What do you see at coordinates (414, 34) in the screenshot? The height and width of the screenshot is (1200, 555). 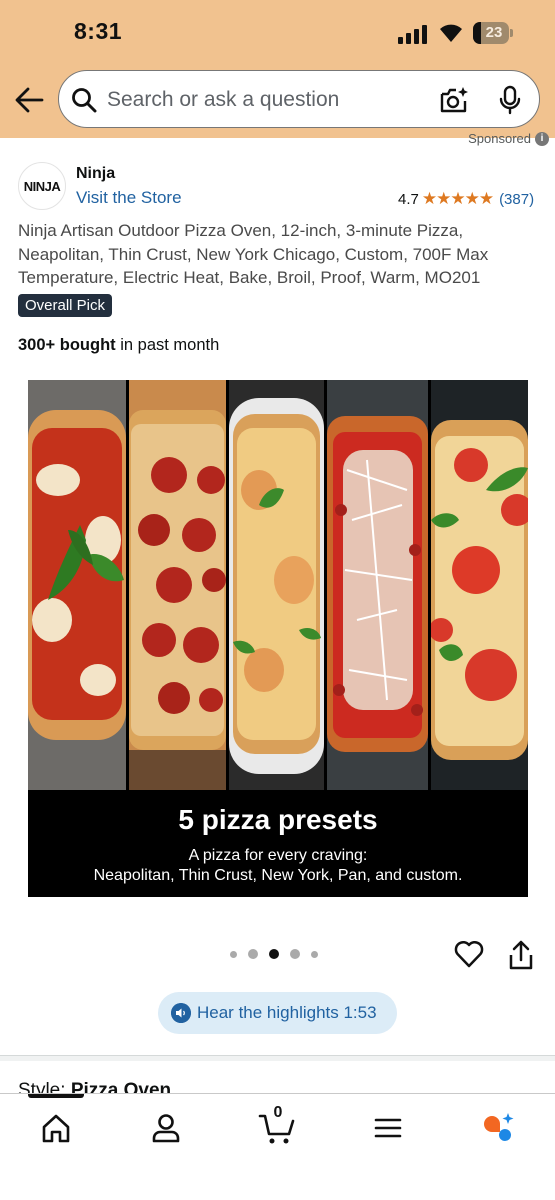 I see `cellular-signal-icon` at bounding box center [414, 34].